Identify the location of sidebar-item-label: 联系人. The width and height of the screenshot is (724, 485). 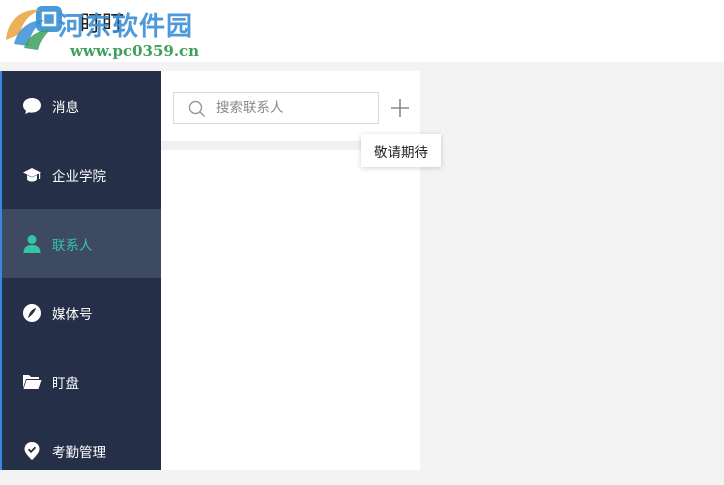
(72, 245).